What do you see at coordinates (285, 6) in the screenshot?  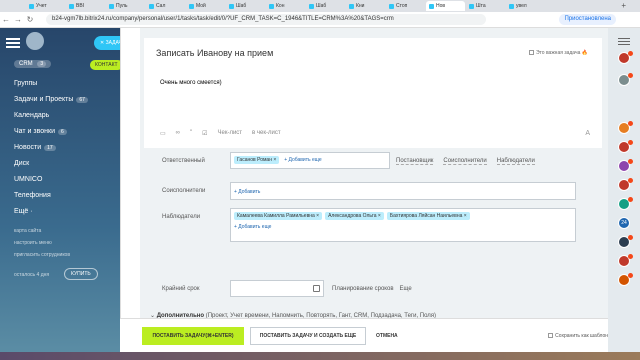 I see `browser-tab: Кон` at bounding box center [285, 6].